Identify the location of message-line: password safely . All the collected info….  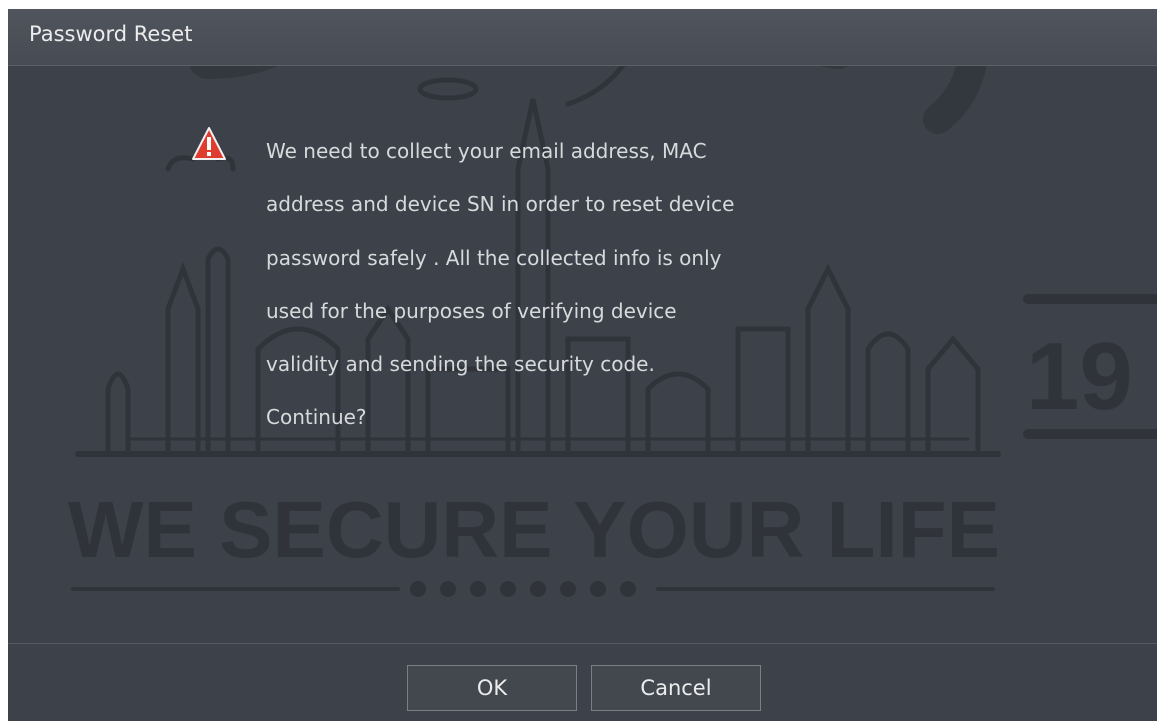
(494, 257).